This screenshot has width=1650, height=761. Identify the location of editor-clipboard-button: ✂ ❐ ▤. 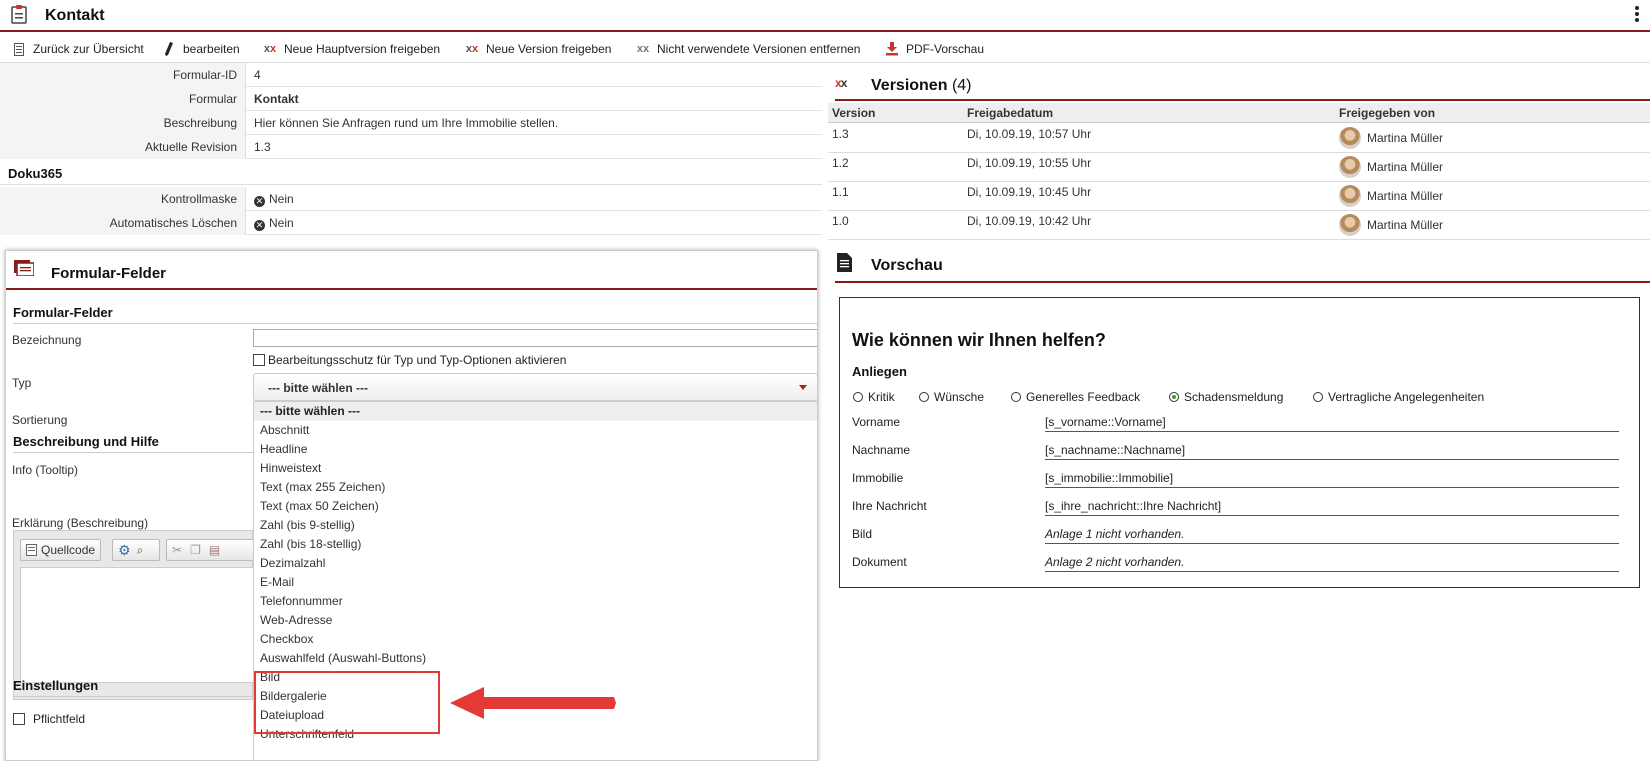
(210, 550).